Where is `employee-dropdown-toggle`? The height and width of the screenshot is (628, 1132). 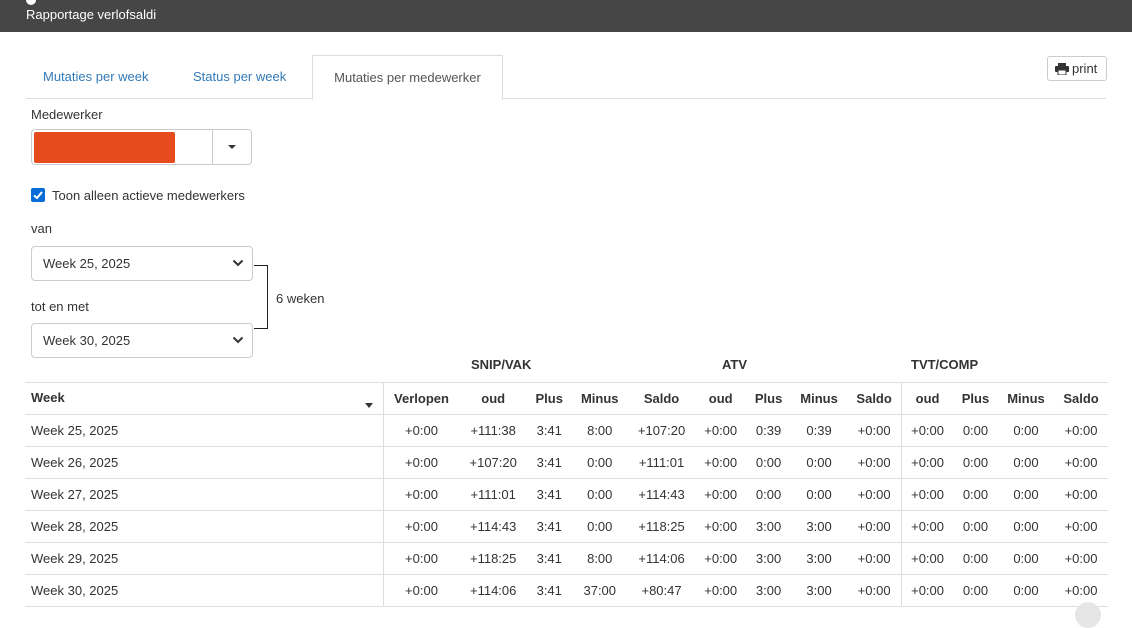
employee-dropdown-toggle is located at coordinates (232, 147).